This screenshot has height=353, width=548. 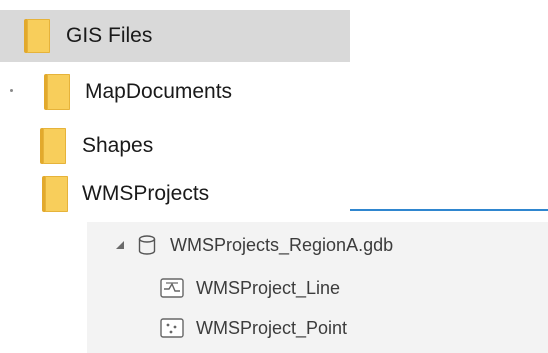 I want to click on tree-item-gis-files: GIS Files, so click(x=175, y=36).